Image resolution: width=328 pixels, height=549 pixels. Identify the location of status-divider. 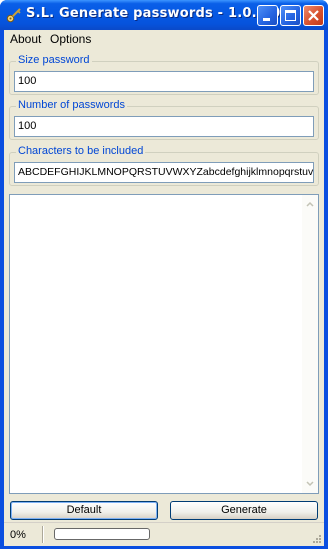
(43, 534).